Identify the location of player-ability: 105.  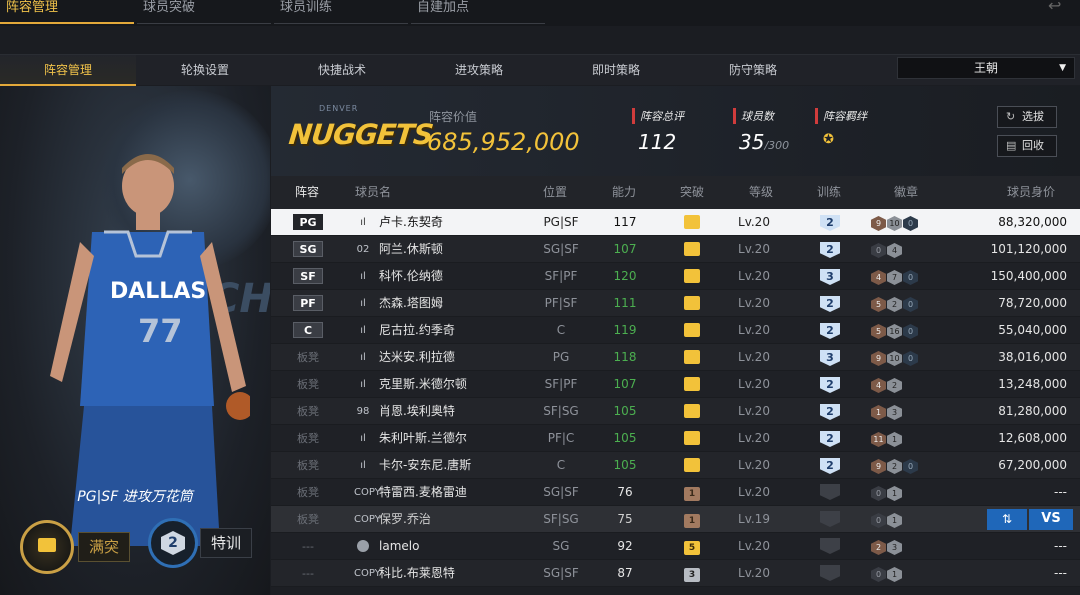
(625, 465).